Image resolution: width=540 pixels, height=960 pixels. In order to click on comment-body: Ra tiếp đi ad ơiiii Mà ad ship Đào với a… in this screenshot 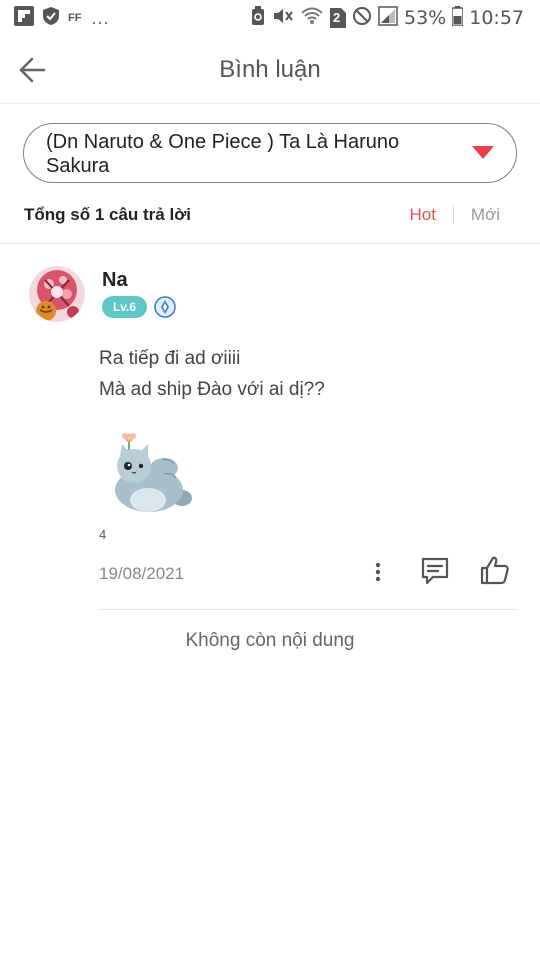, I will do `click(212, 374)`.